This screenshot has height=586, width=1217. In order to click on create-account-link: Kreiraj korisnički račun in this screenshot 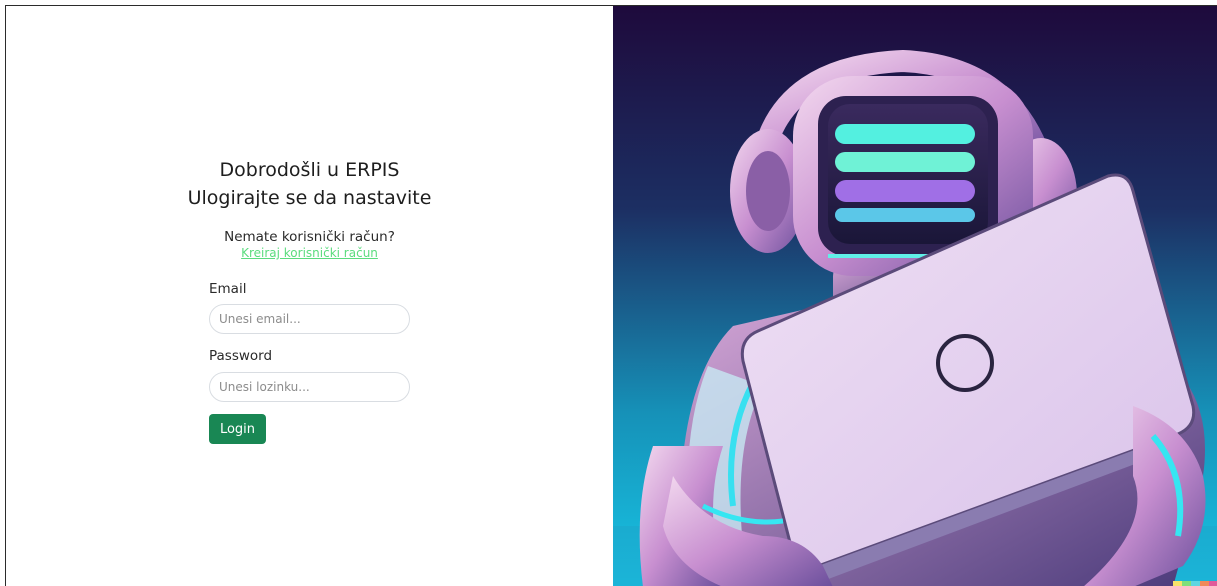, I will do `click(309, 253)`.